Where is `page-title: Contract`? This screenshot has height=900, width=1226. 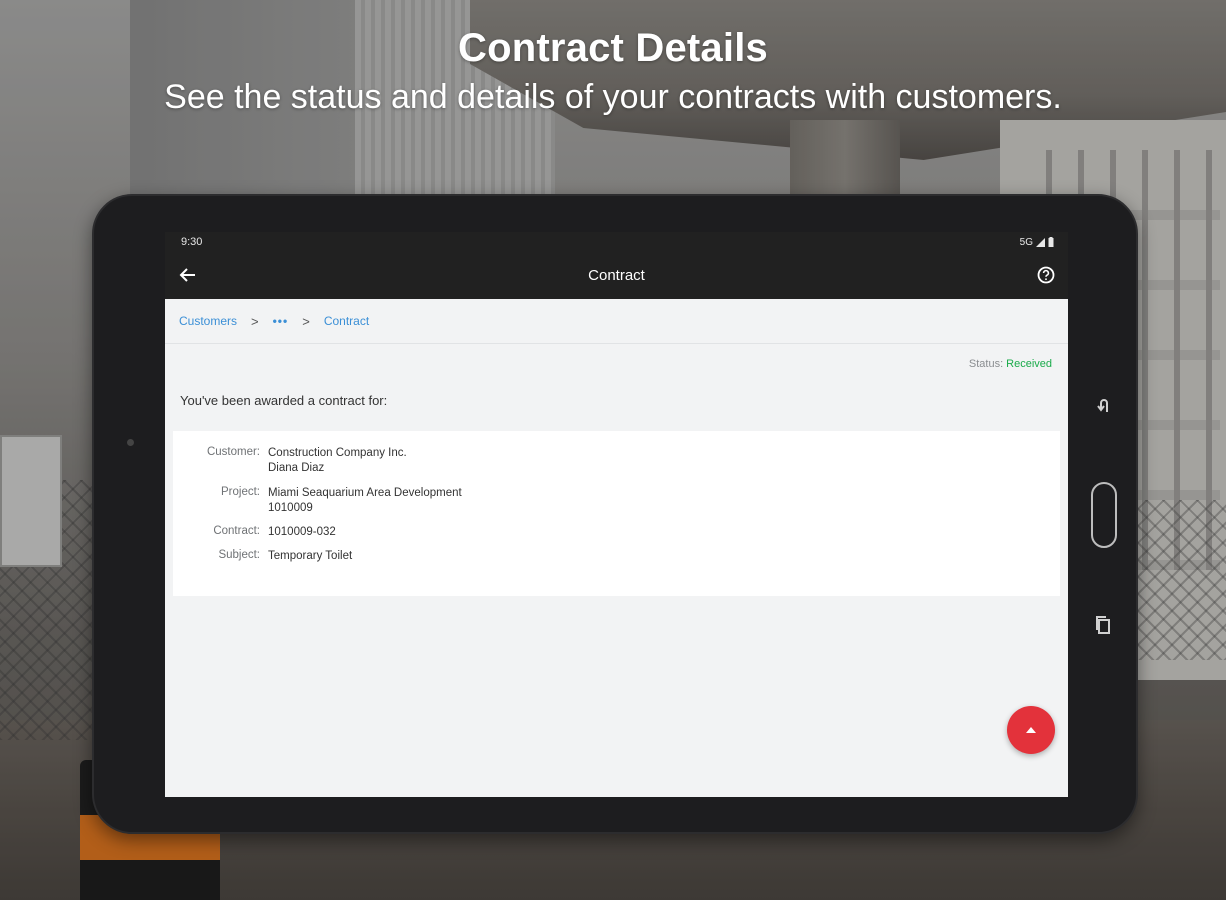
page-title: Contract is located at coordinates (616, 275).